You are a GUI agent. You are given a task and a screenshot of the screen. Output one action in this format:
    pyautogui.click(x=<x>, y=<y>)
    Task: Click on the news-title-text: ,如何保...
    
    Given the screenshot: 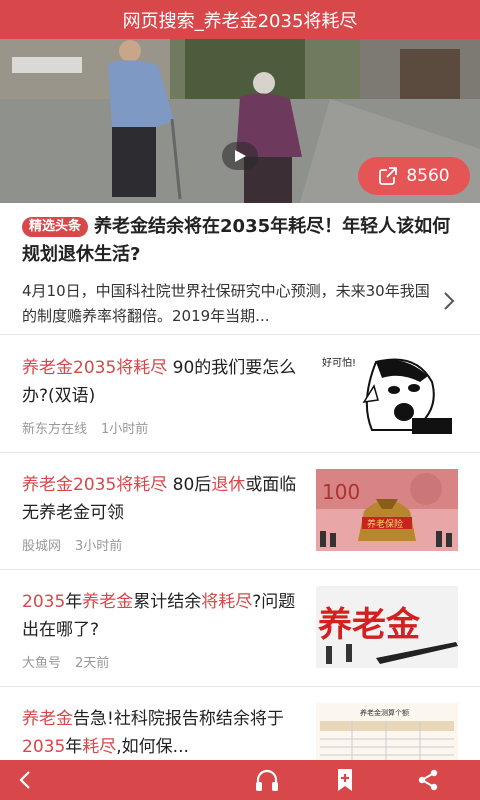 What is the action you would take?
    pyautogui.click(x=152, y=747)
    